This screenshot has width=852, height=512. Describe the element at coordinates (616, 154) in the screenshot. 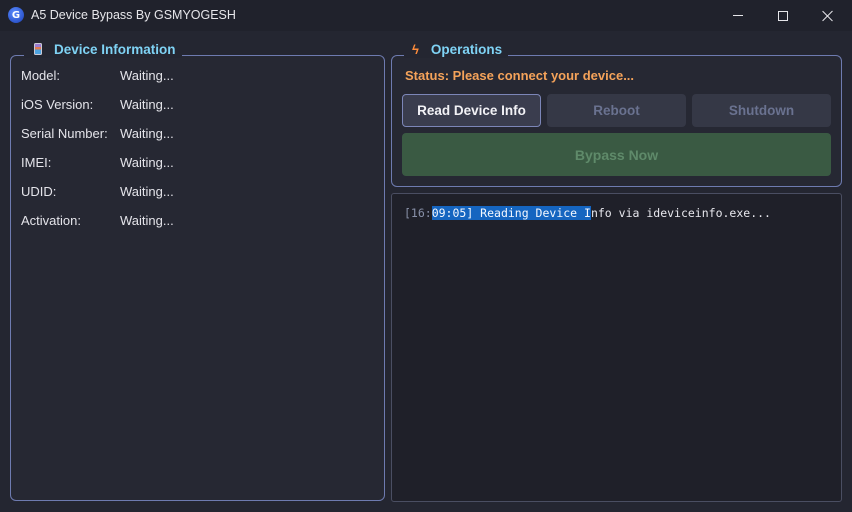

I see `bypass-now-button: Bypass Now` at that location.